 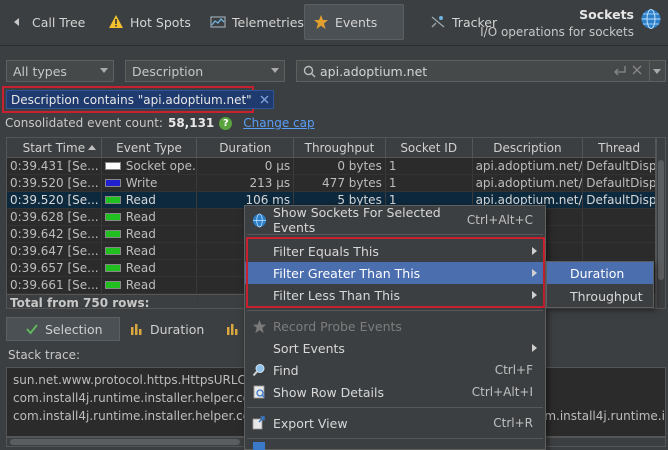 I want to click on help-icon: ?, so click(x=226, y=123).